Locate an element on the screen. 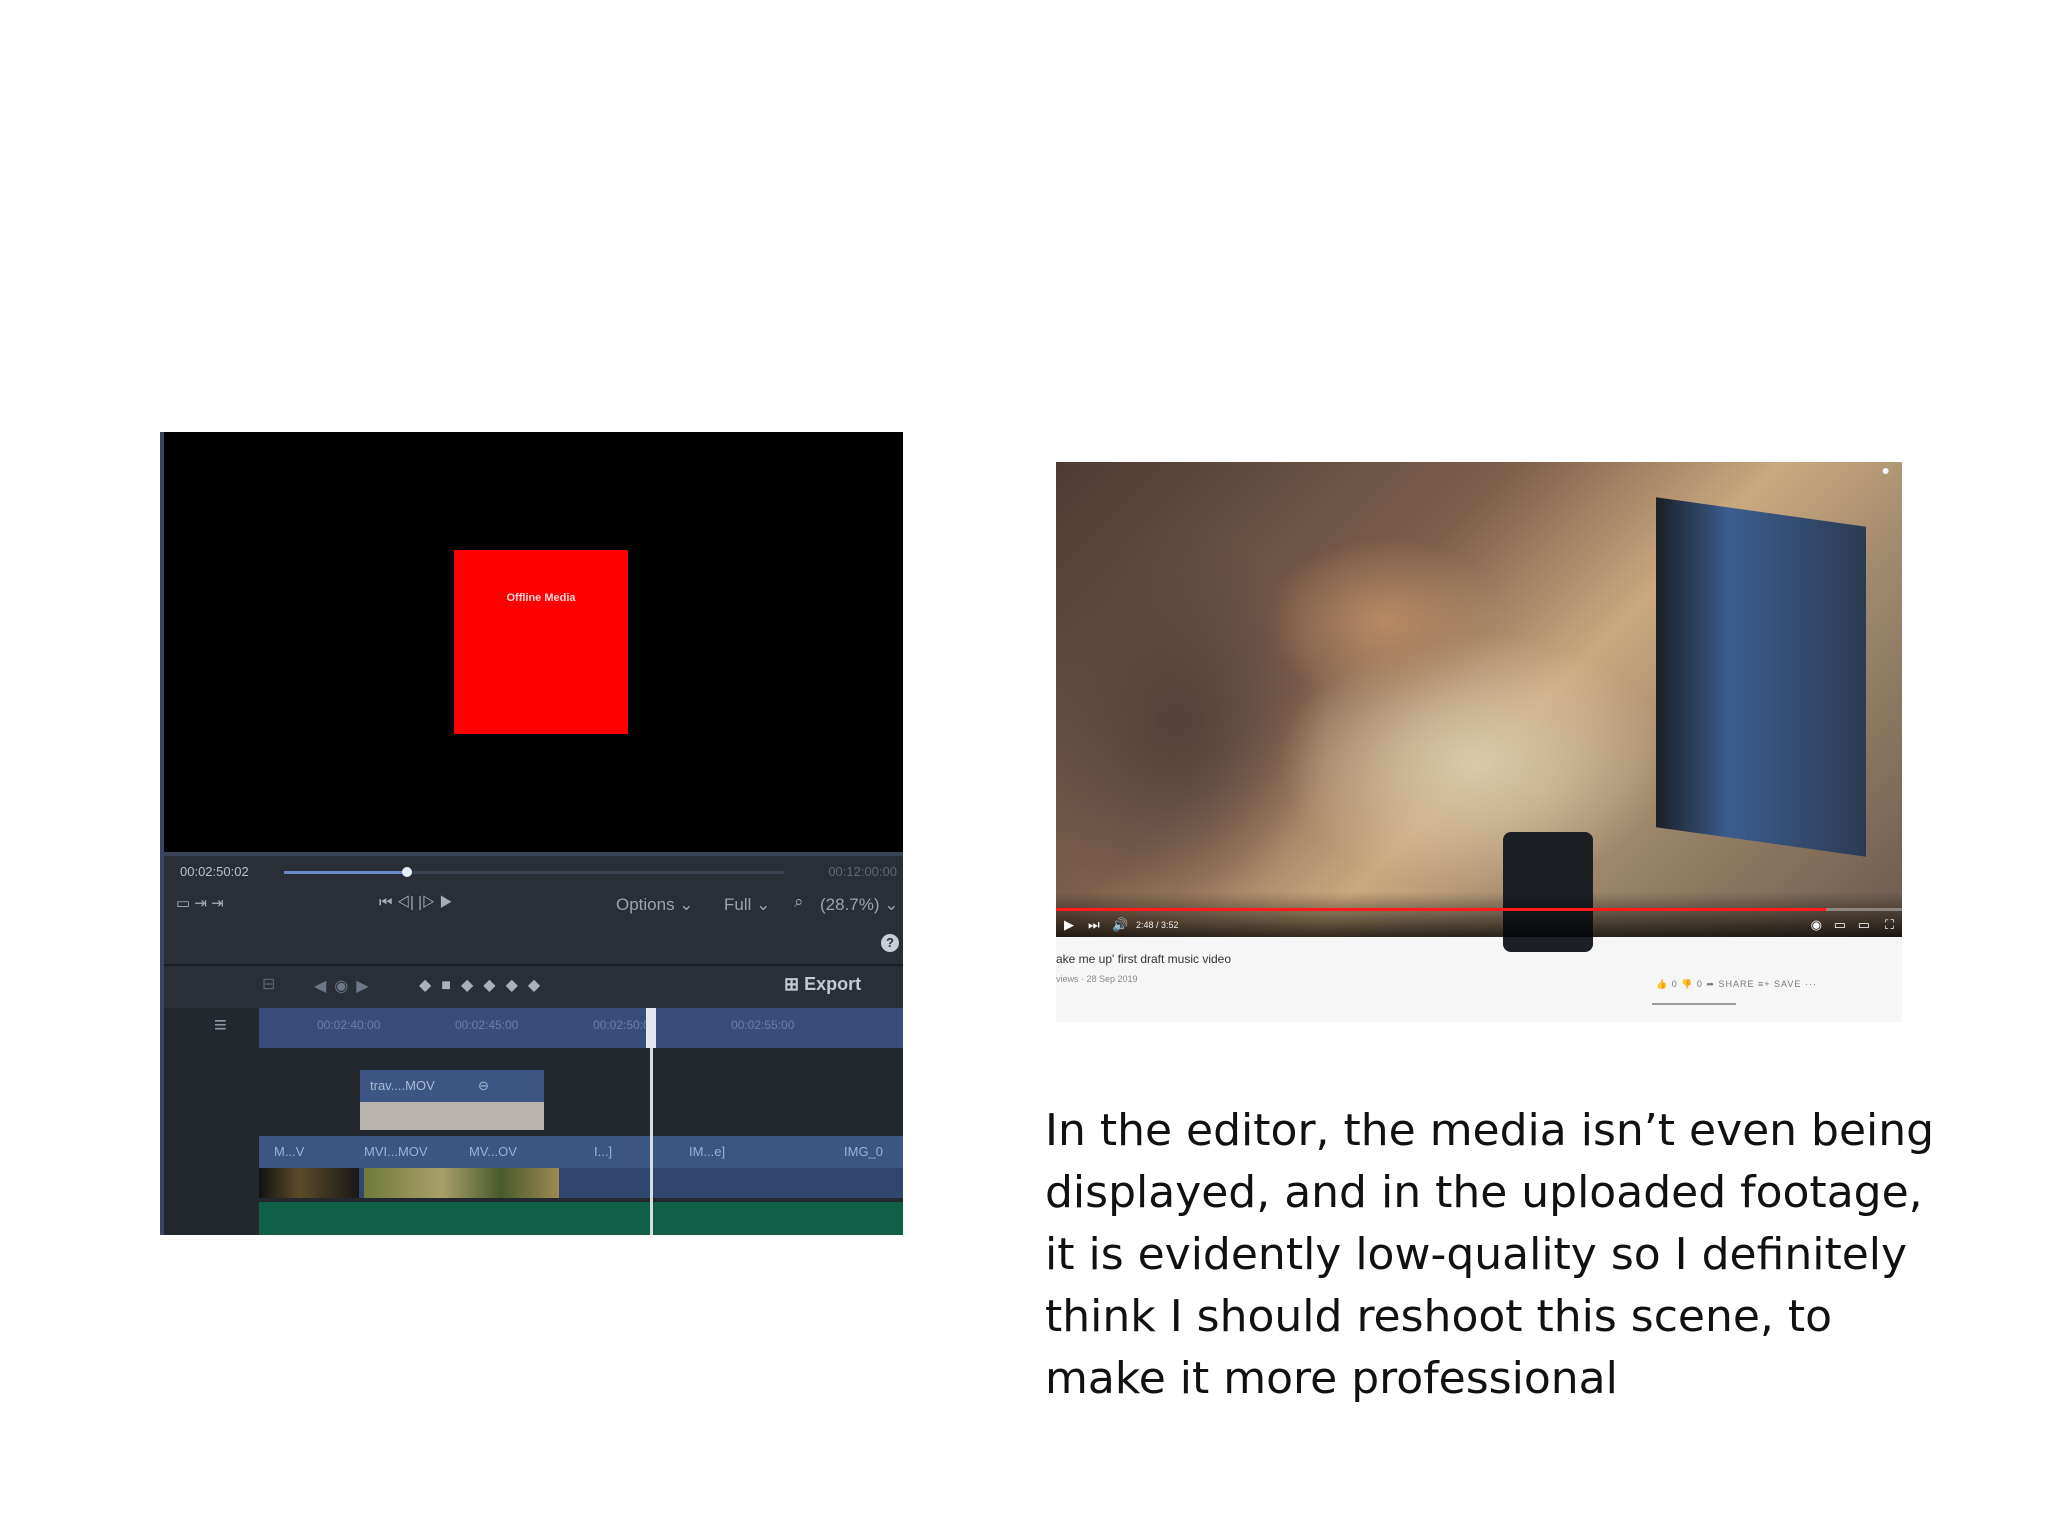  playback-controls: ⏮ ◁| |▷ ▶ is located at coordinates (416, 902).